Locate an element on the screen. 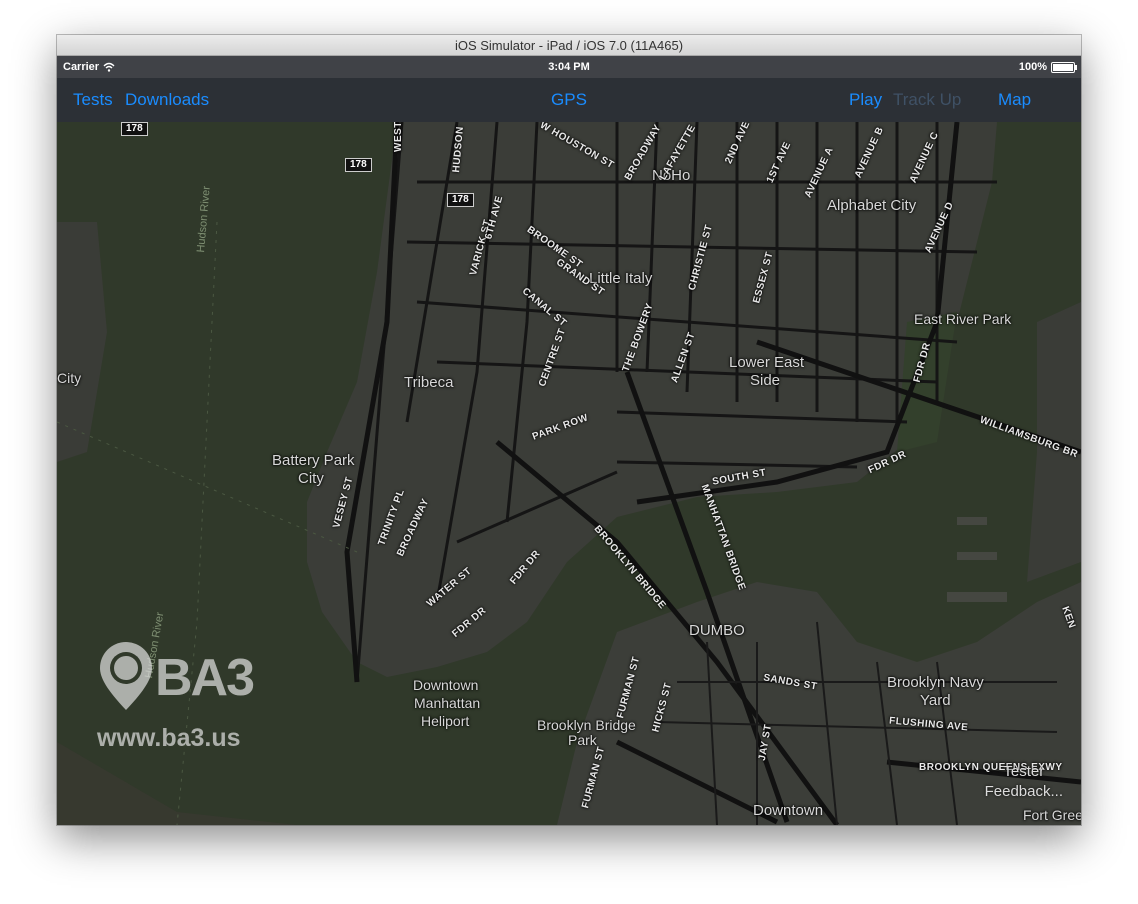 This screenshot has height=904, width=1138. label-heliport: Manhattan is located at coordinates (447, 703).